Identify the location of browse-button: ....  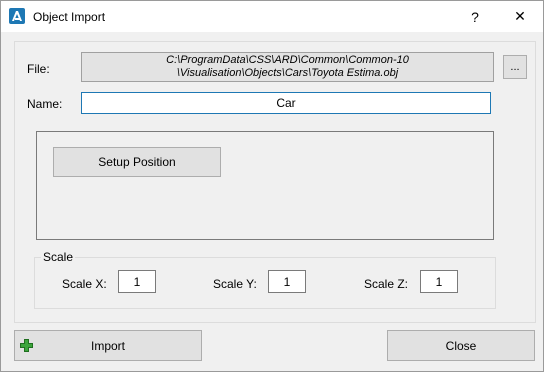
(515, 67).